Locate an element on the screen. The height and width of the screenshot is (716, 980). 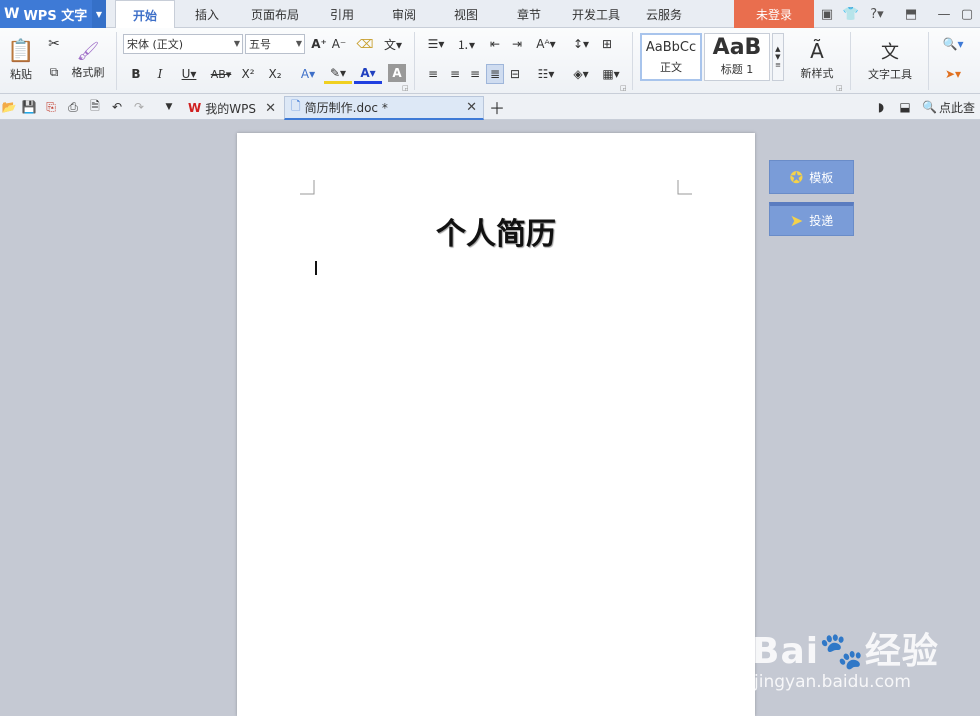
new-tab-icon: ＋ is located at coordinates (497, 108).